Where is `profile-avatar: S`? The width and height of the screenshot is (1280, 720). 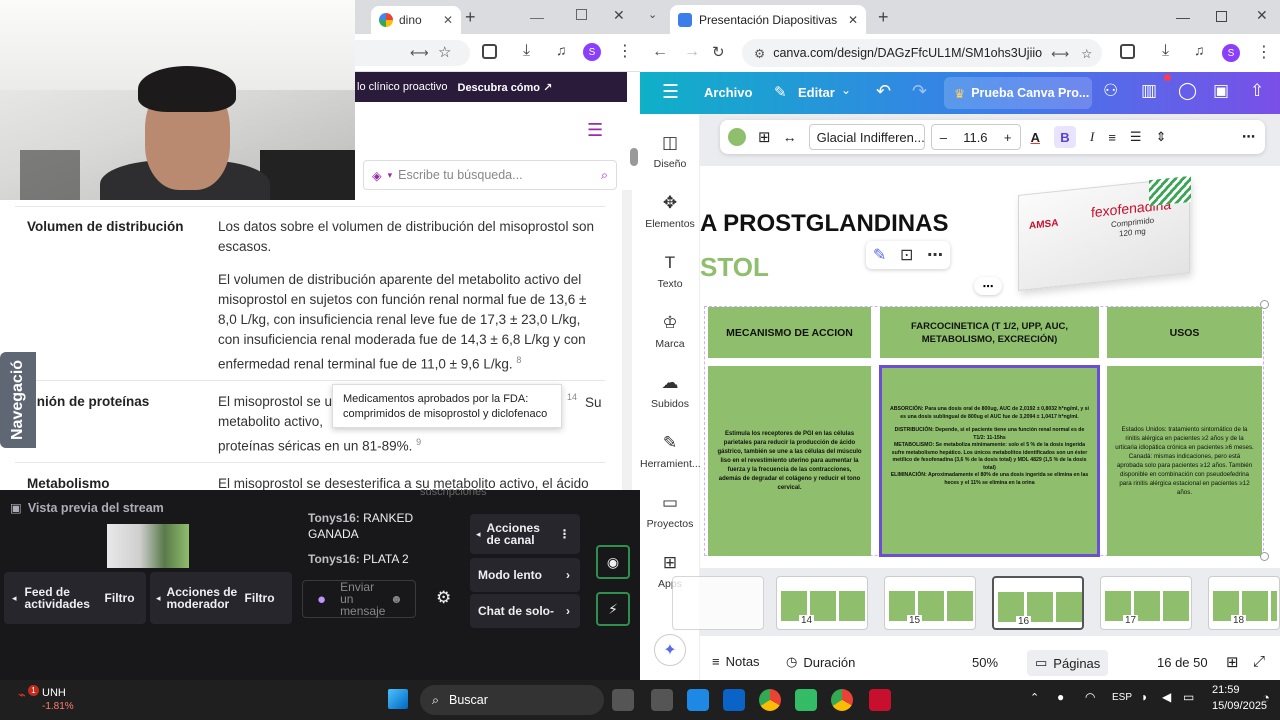
profile-avatar: S is located at coordinates (592, 52).